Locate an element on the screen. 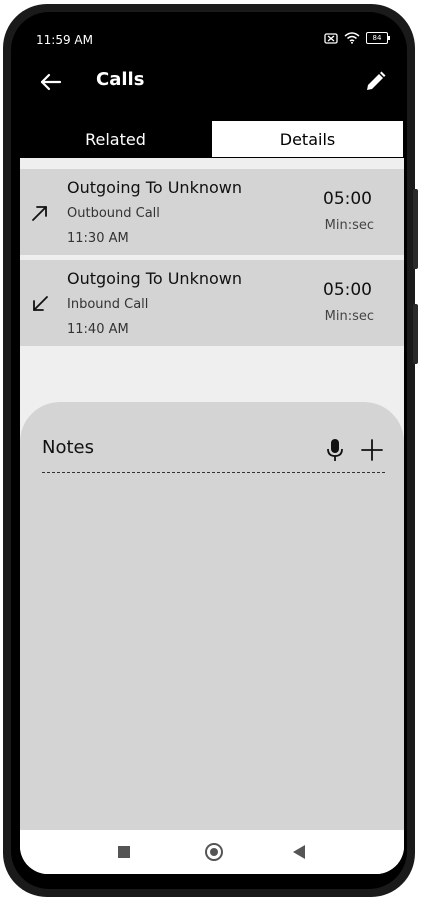  recents-square-icon is located at coordinates (124, 852).